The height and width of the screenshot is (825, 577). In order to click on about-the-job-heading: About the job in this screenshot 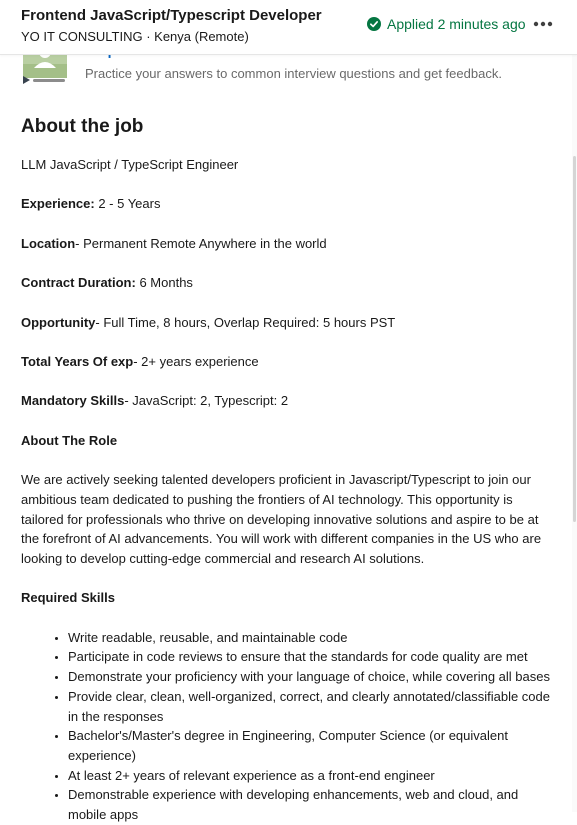, I will do `click(82, 126)`.